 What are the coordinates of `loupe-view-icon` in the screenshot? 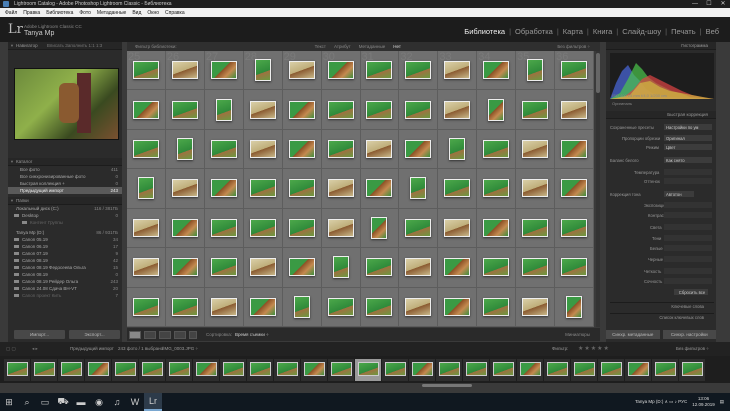 It's located at (150, 334).